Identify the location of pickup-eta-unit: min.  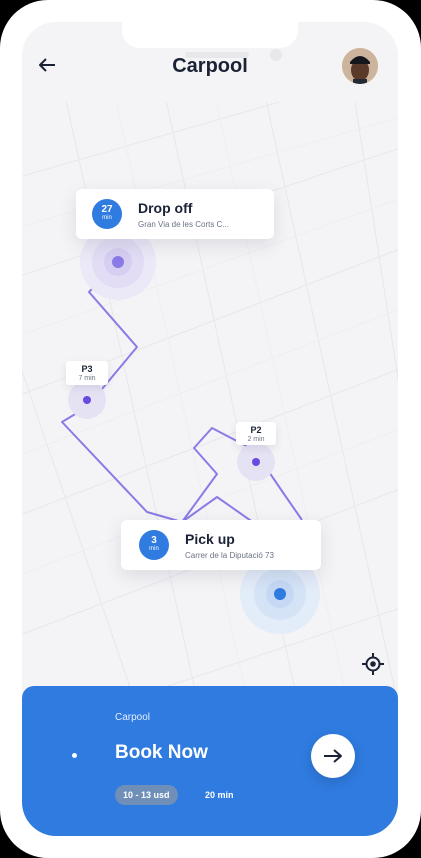
(154, 549).